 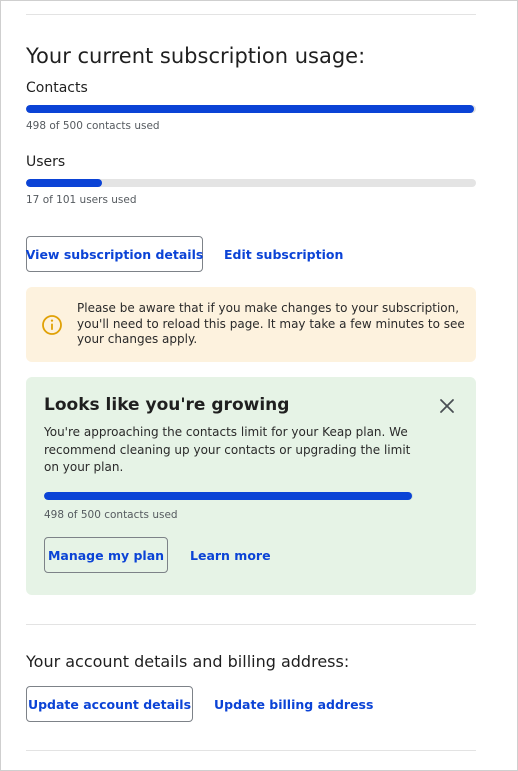 I want to click on middle-divider, so click(x=251, y=624).